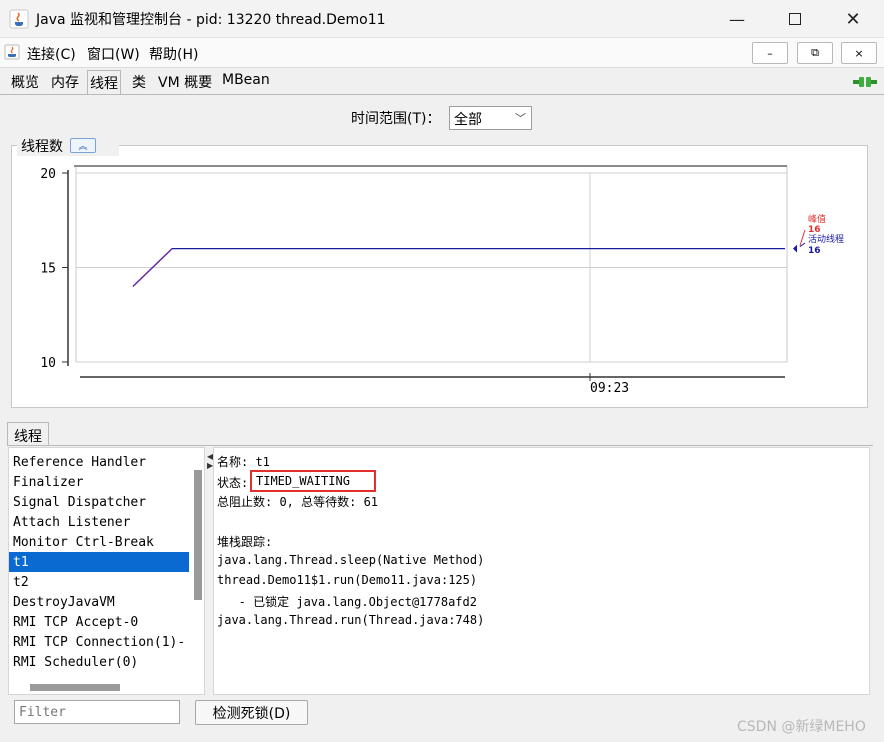  What do you see at coordinates (770, 53) in the screenshot?
I see `mdi-minimize-button: –` at bounding box center [770, 53].